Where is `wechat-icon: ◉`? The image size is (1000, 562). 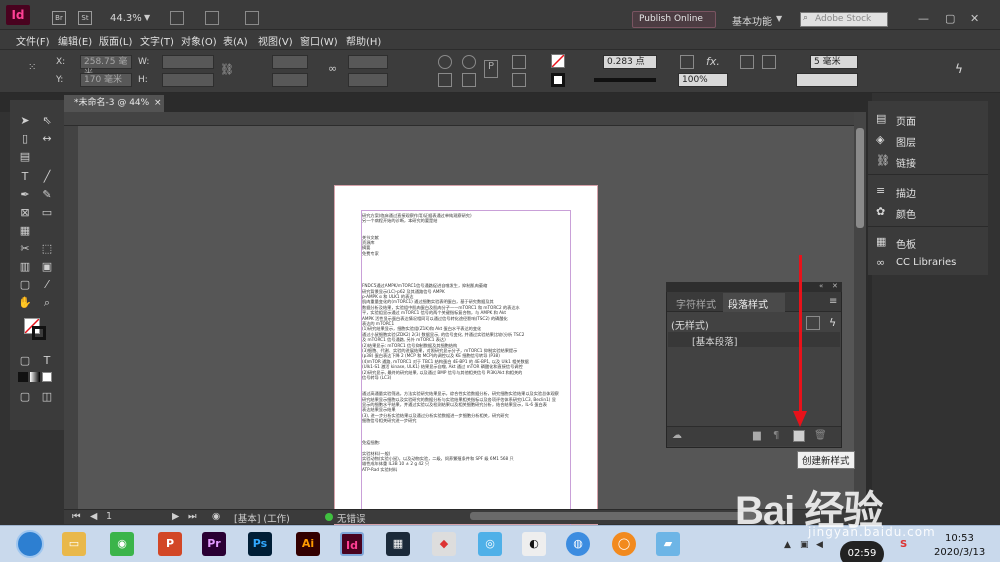 wechat-icon: ◉ is located at coordinates (122, 544).